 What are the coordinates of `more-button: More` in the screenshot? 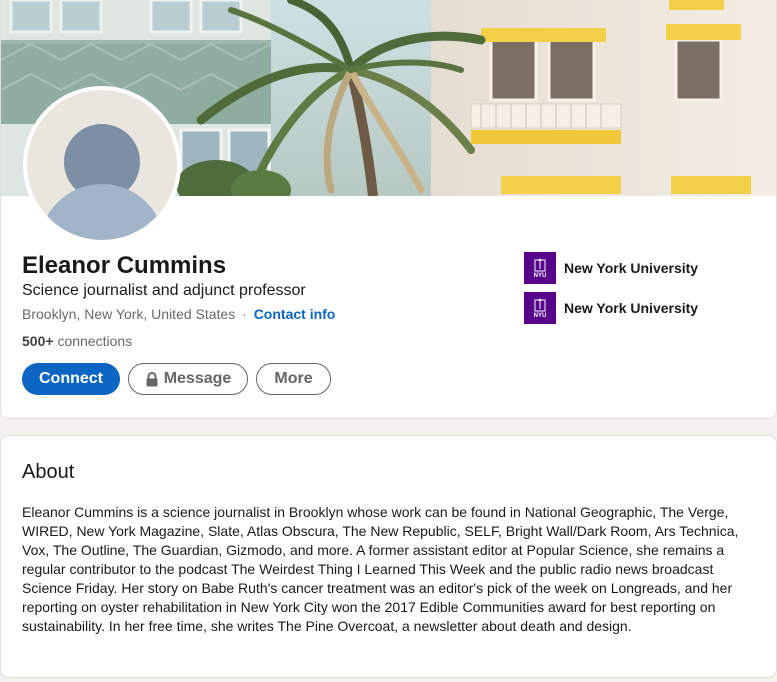 It's located at (293, 379).